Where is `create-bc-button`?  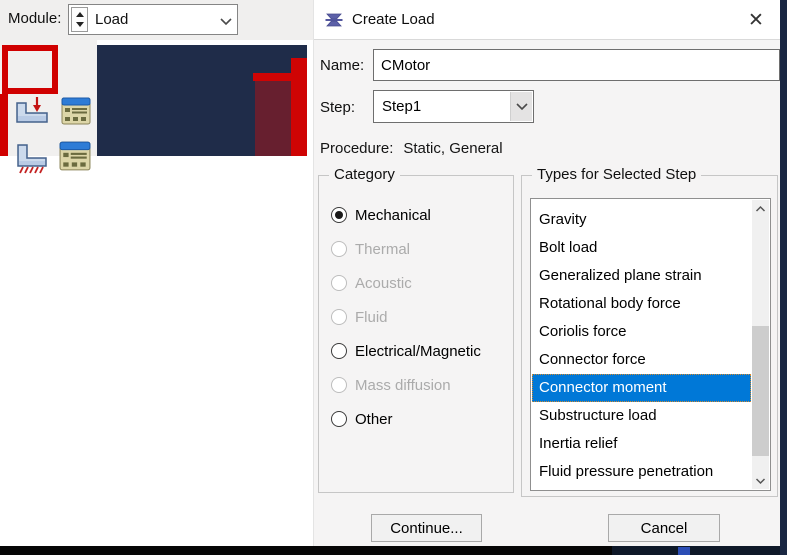 create-bc-button is located at coordinates (32, 158).